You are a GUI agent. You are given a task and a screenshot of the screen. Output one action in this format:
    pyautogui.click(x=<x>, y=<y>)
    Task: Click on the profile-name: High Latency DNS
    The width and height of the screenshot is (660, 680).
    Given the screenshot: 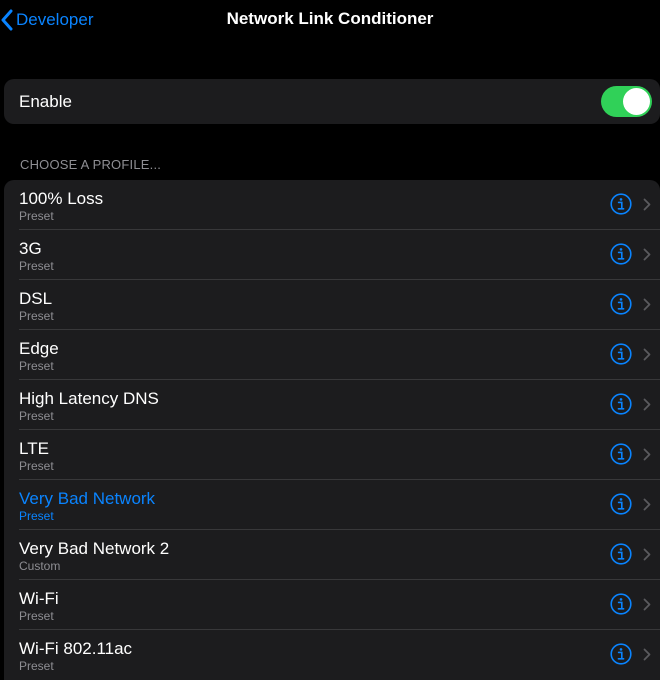 What is the action you would take?
    pyautogui.click(x=89, y=398)
    